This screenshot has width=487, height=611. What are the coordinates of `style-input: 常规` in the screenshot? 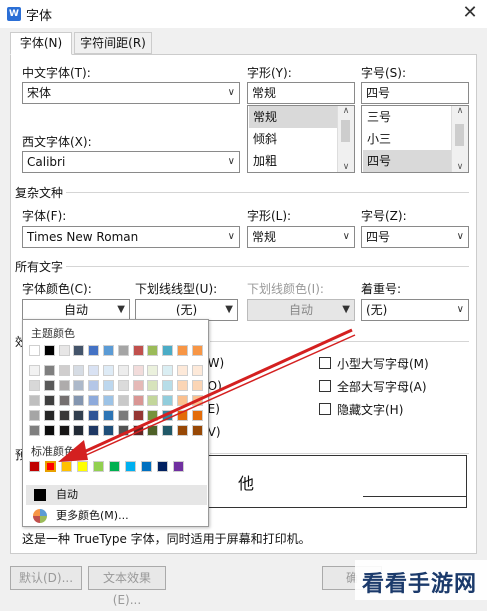 It's located at (301, 93).